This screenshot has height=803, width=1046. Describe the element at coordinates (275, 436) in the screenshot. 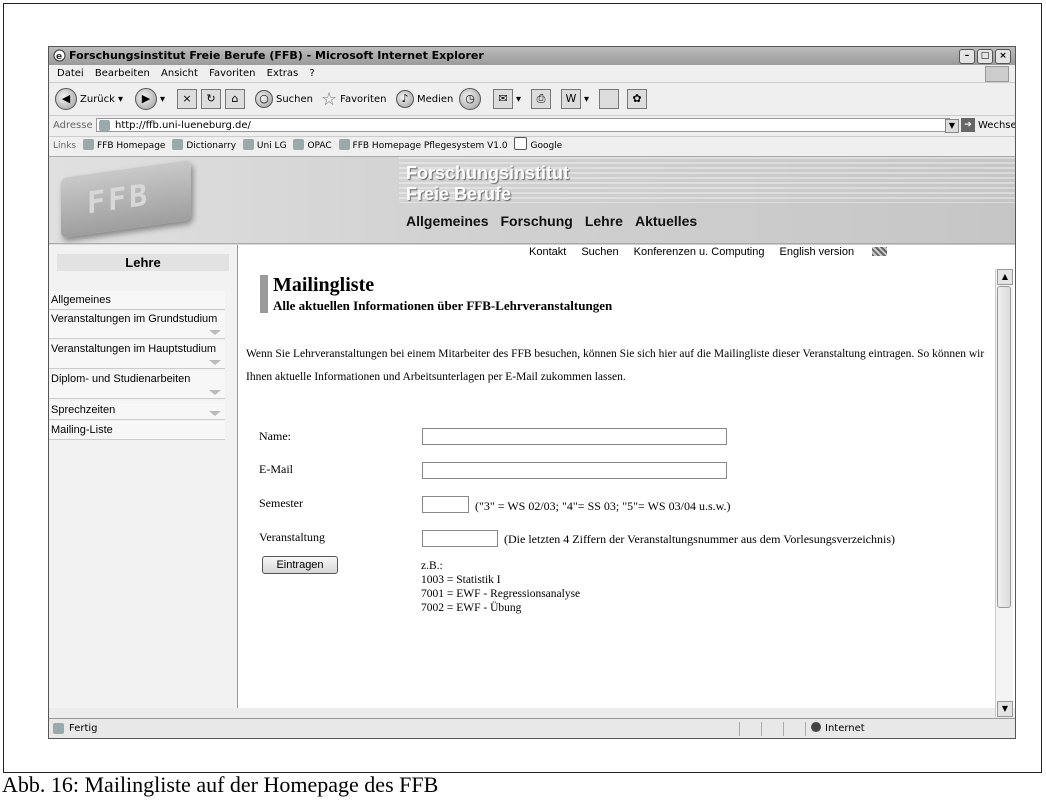

I see `name-label: Name:` at that location.